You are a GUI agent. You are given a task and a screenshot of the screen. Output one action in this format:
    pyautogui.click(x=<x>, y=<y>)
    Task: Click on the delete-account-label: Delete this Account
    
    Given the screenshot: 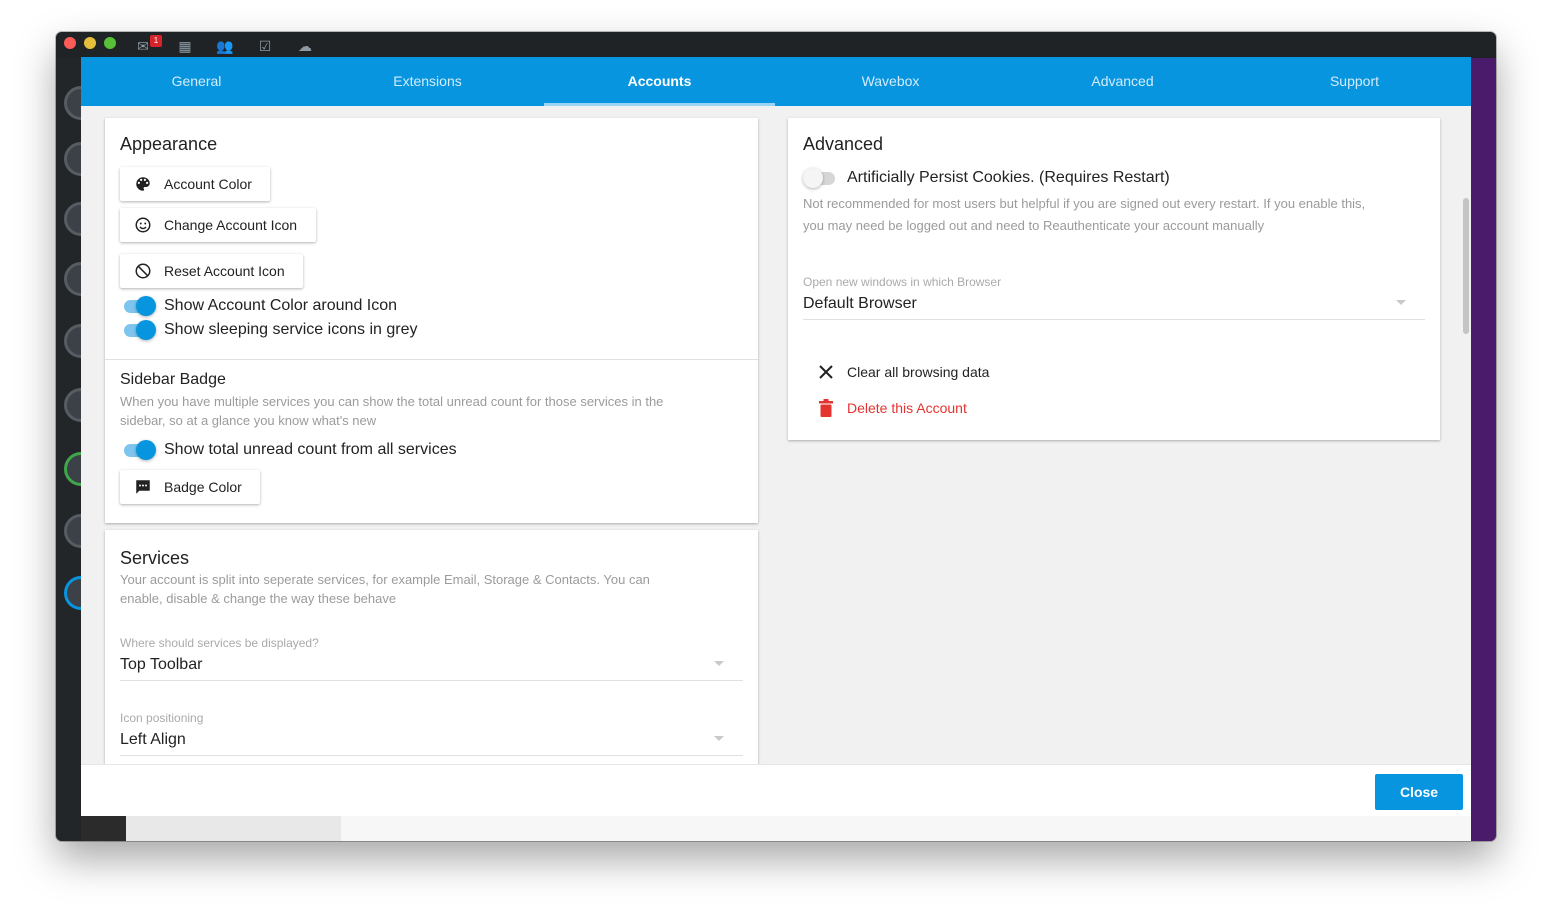 What is the action you would take?
    pyautogui.click(x=907, y=408)
    